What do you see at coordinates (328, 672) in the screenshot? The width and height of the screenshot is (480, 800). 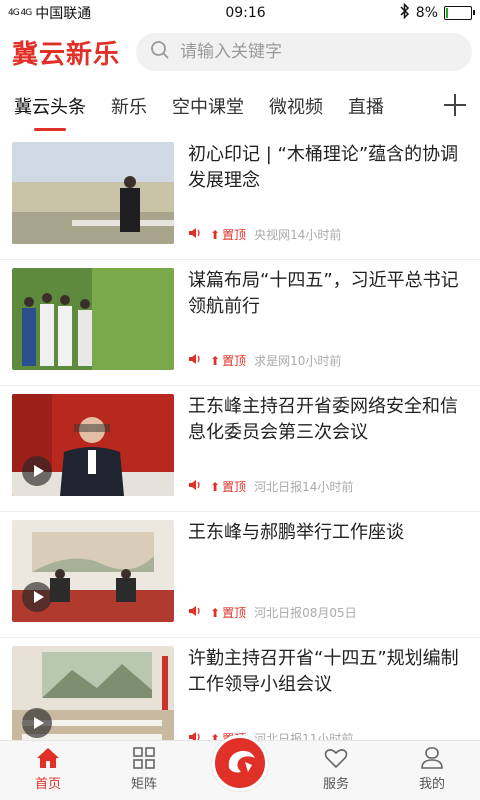 I see `news-title: 许勤主持召开省“十四五”规划编制工作领导小组会议` at bounding box center [328, 672].